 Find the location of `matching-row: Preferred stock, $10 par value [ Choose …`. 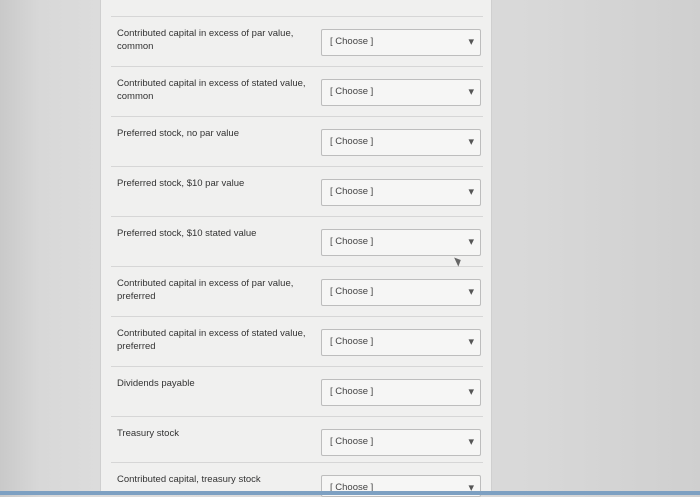

matching-row: Preferred stock, $10 par value [ Choose … is located at coordinates (297, 191).